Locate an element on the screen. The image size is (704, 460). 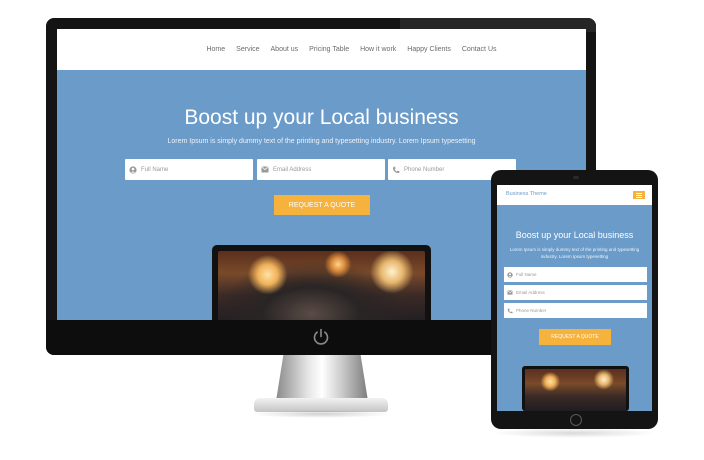
nav-link-how-it-work: How it work is located at coordinates (378, 49).